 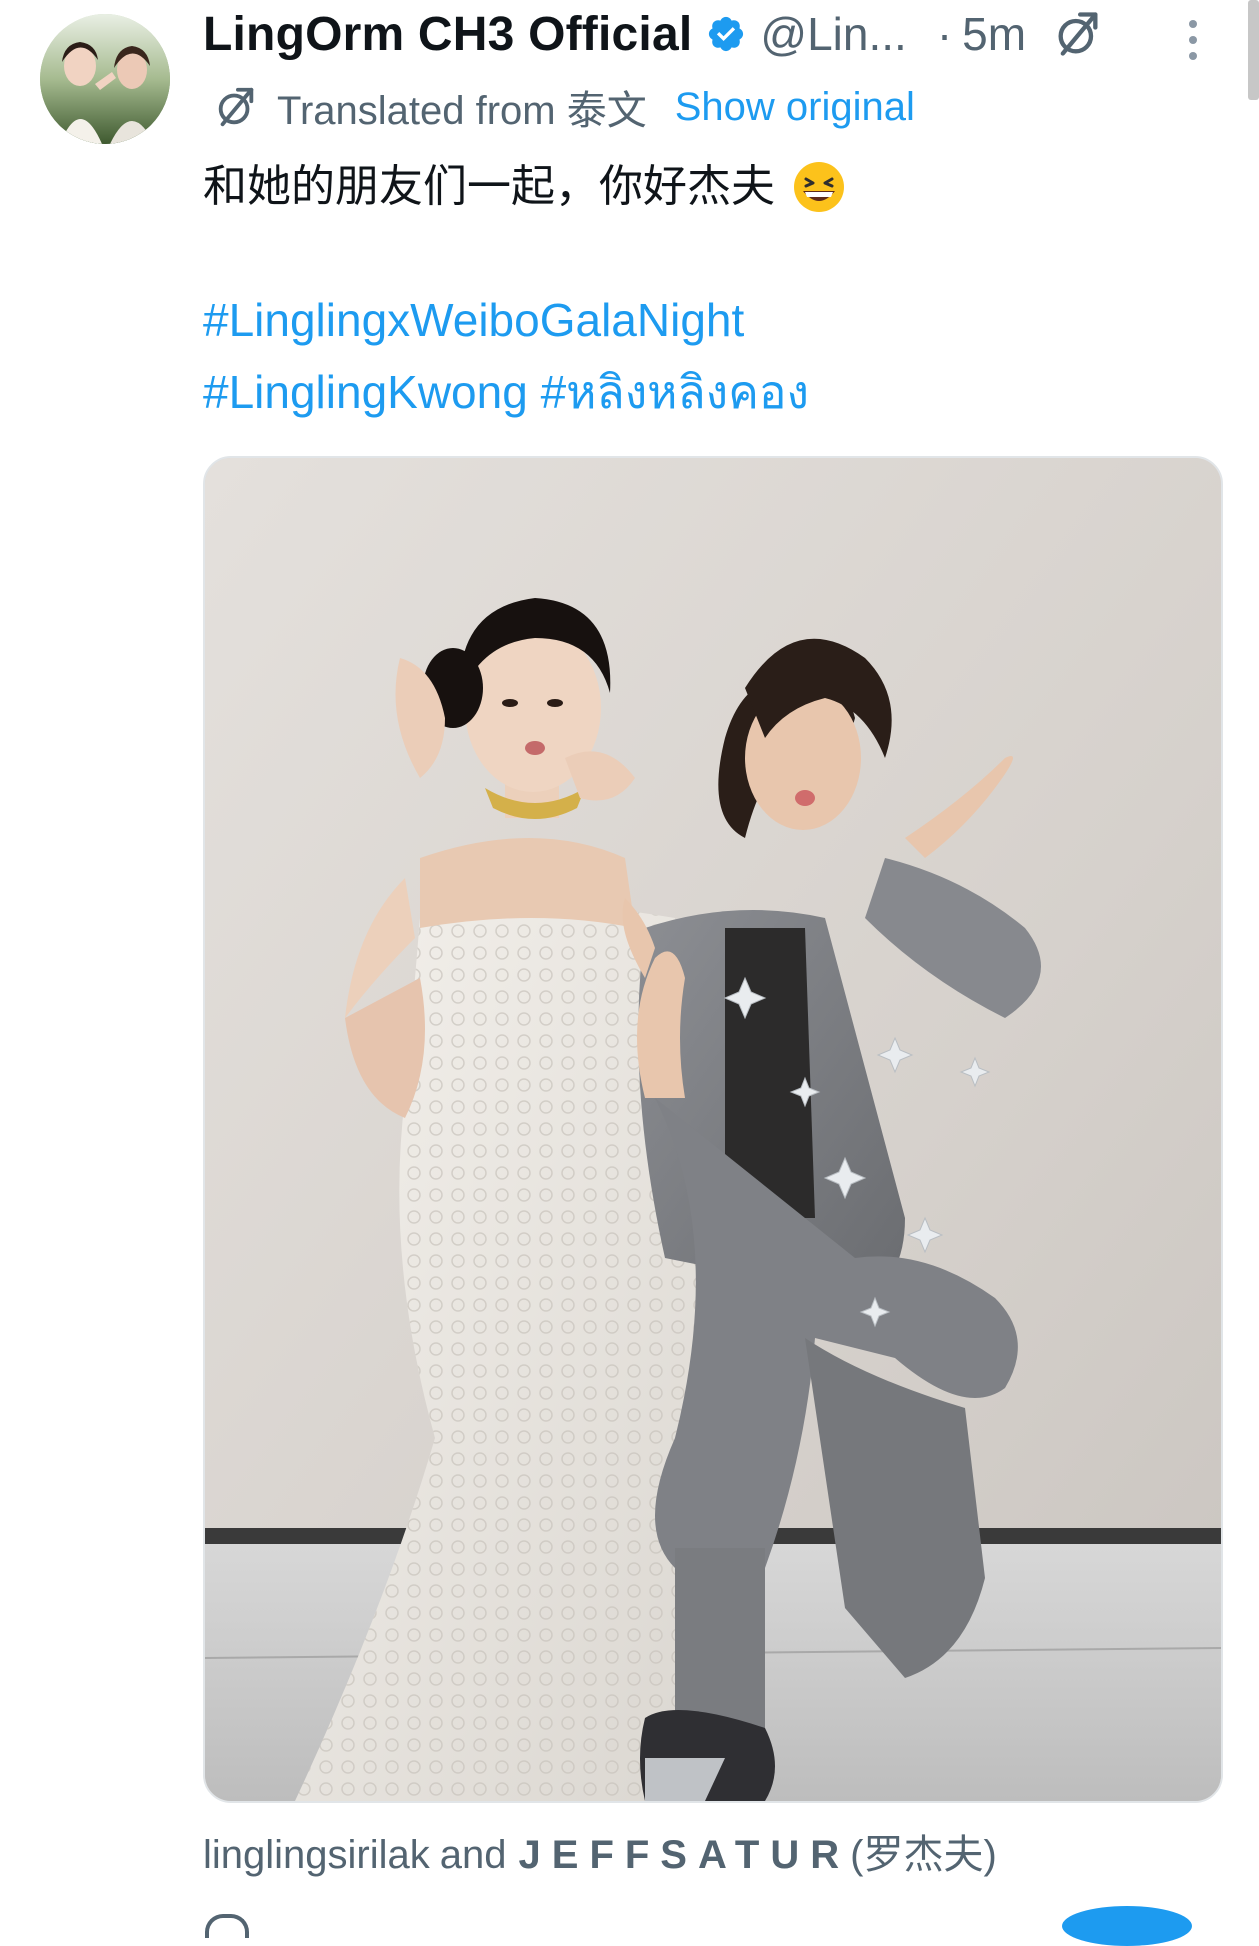 I want to click on translated-from-label: Translated from 泰文, so click(x=462, y=111).